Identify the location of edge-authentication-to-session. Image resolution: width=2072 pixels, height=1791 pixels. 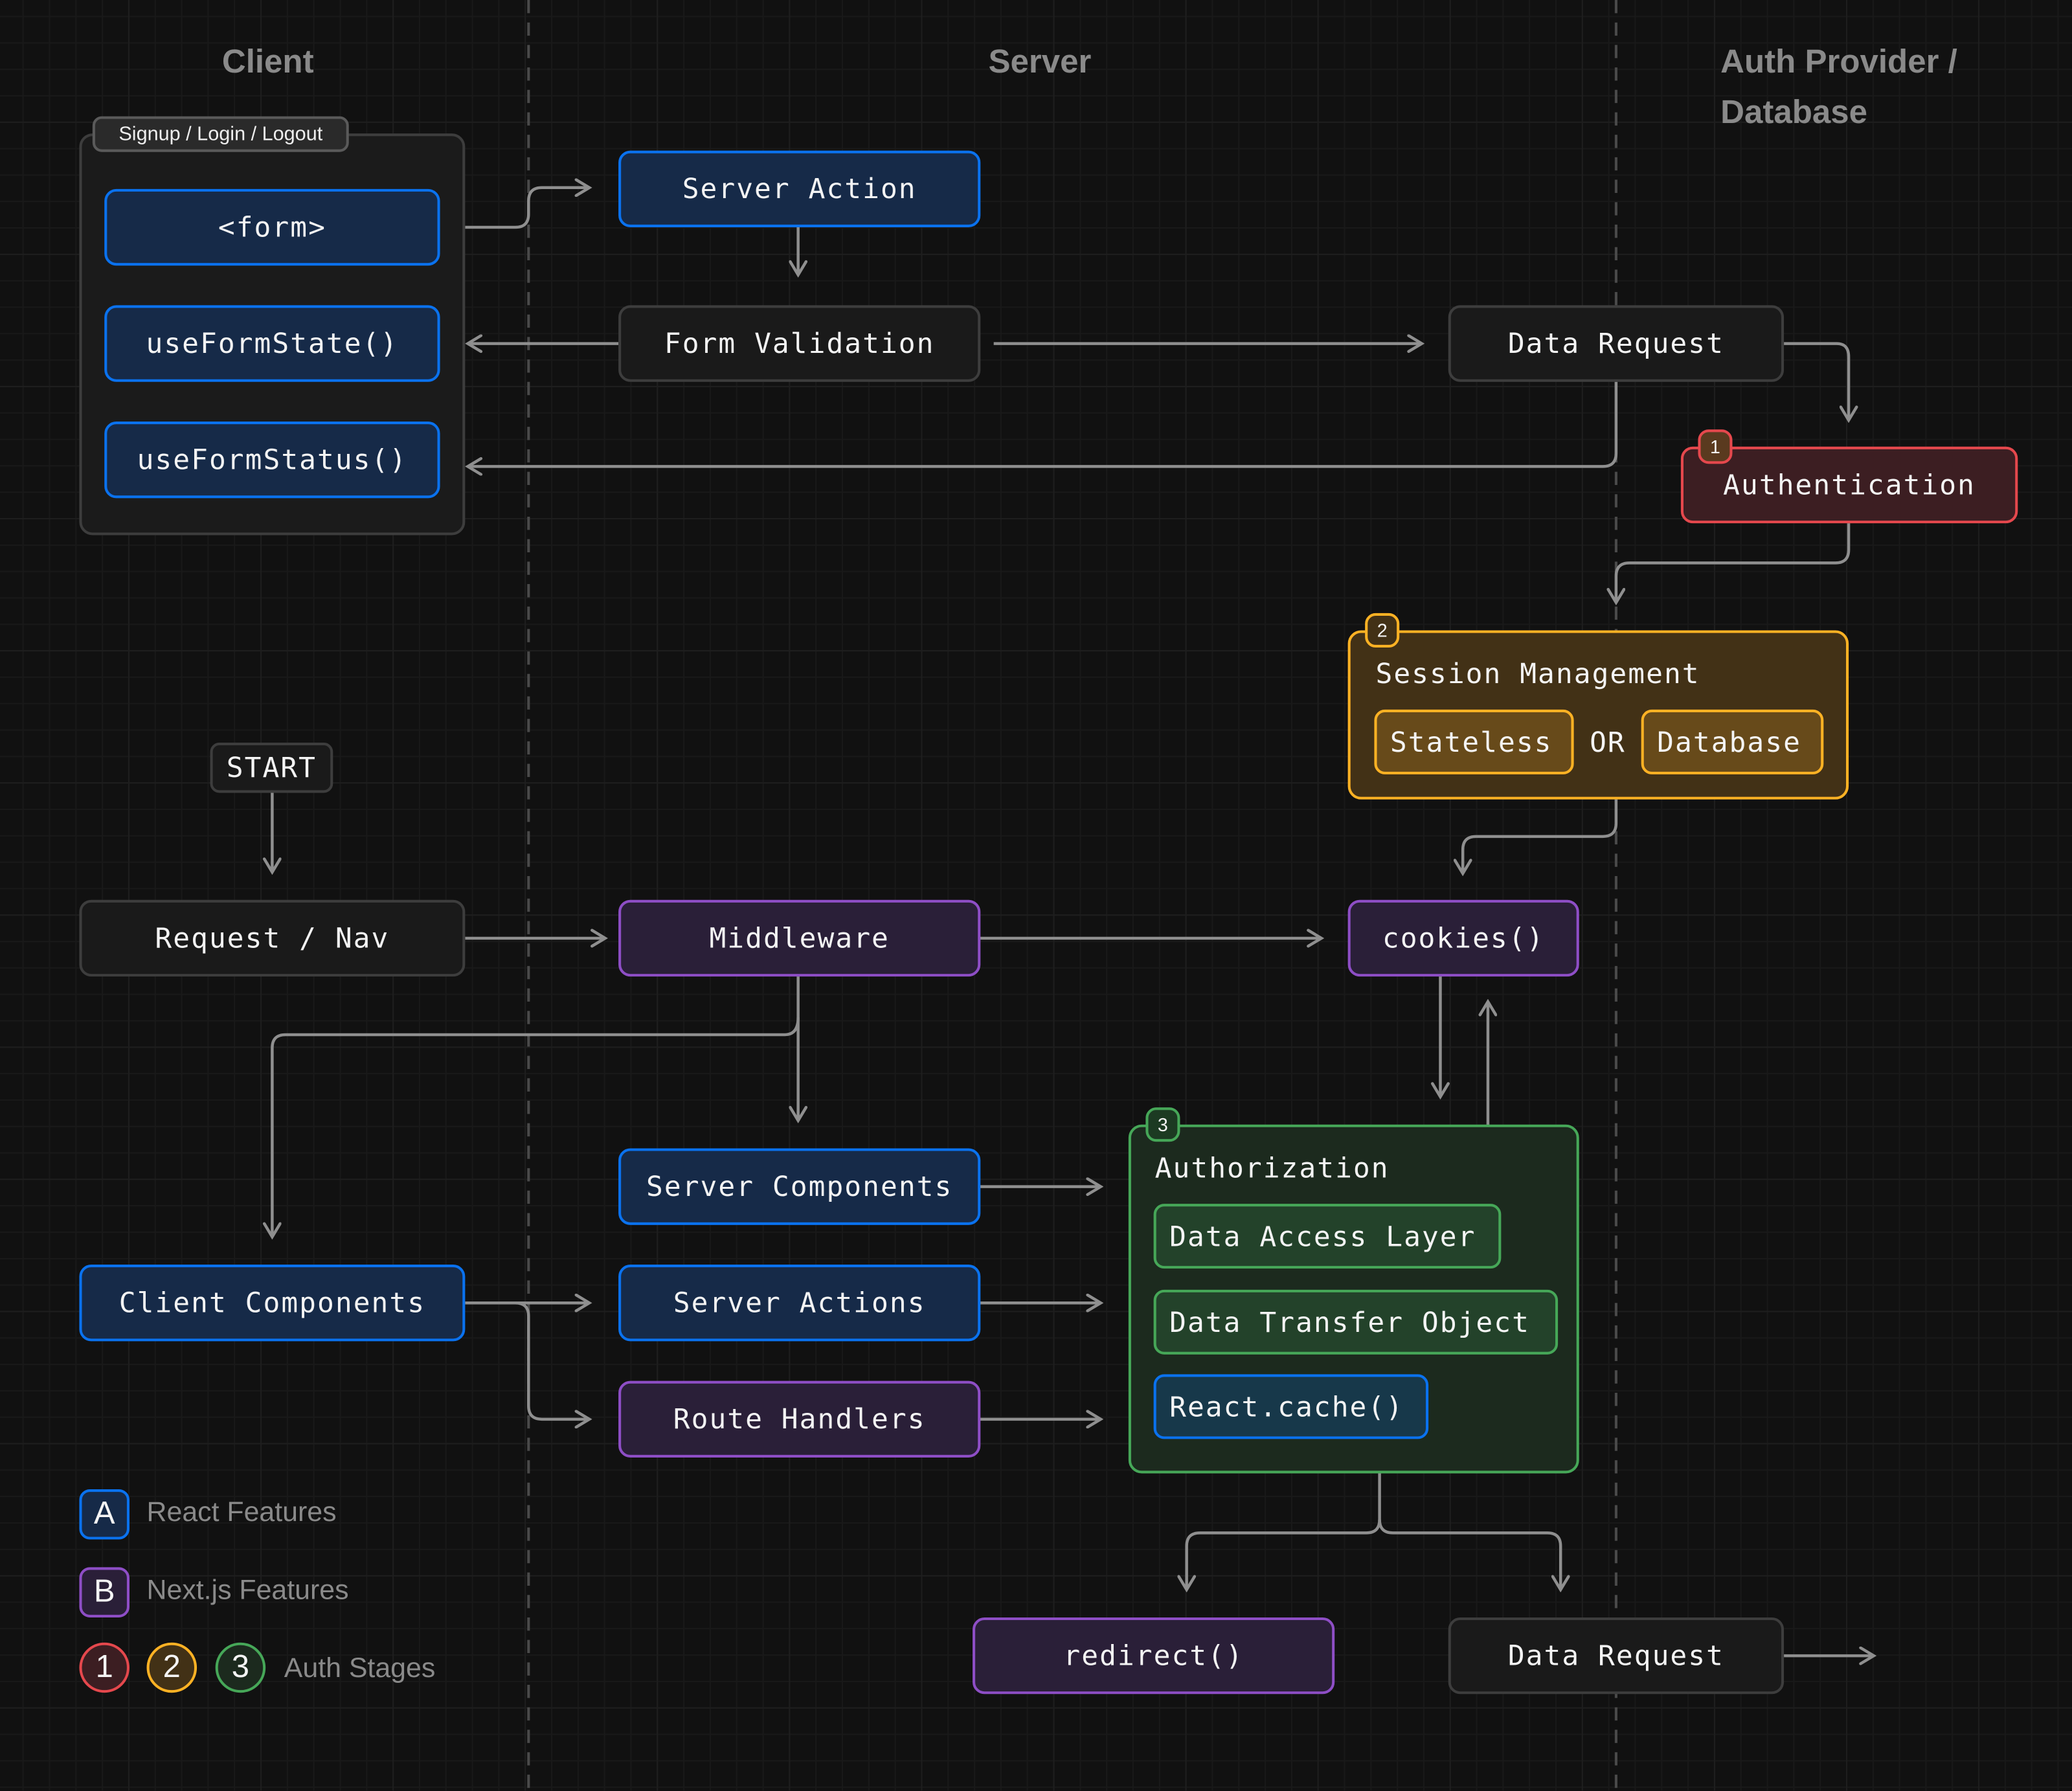
(1733, 562).